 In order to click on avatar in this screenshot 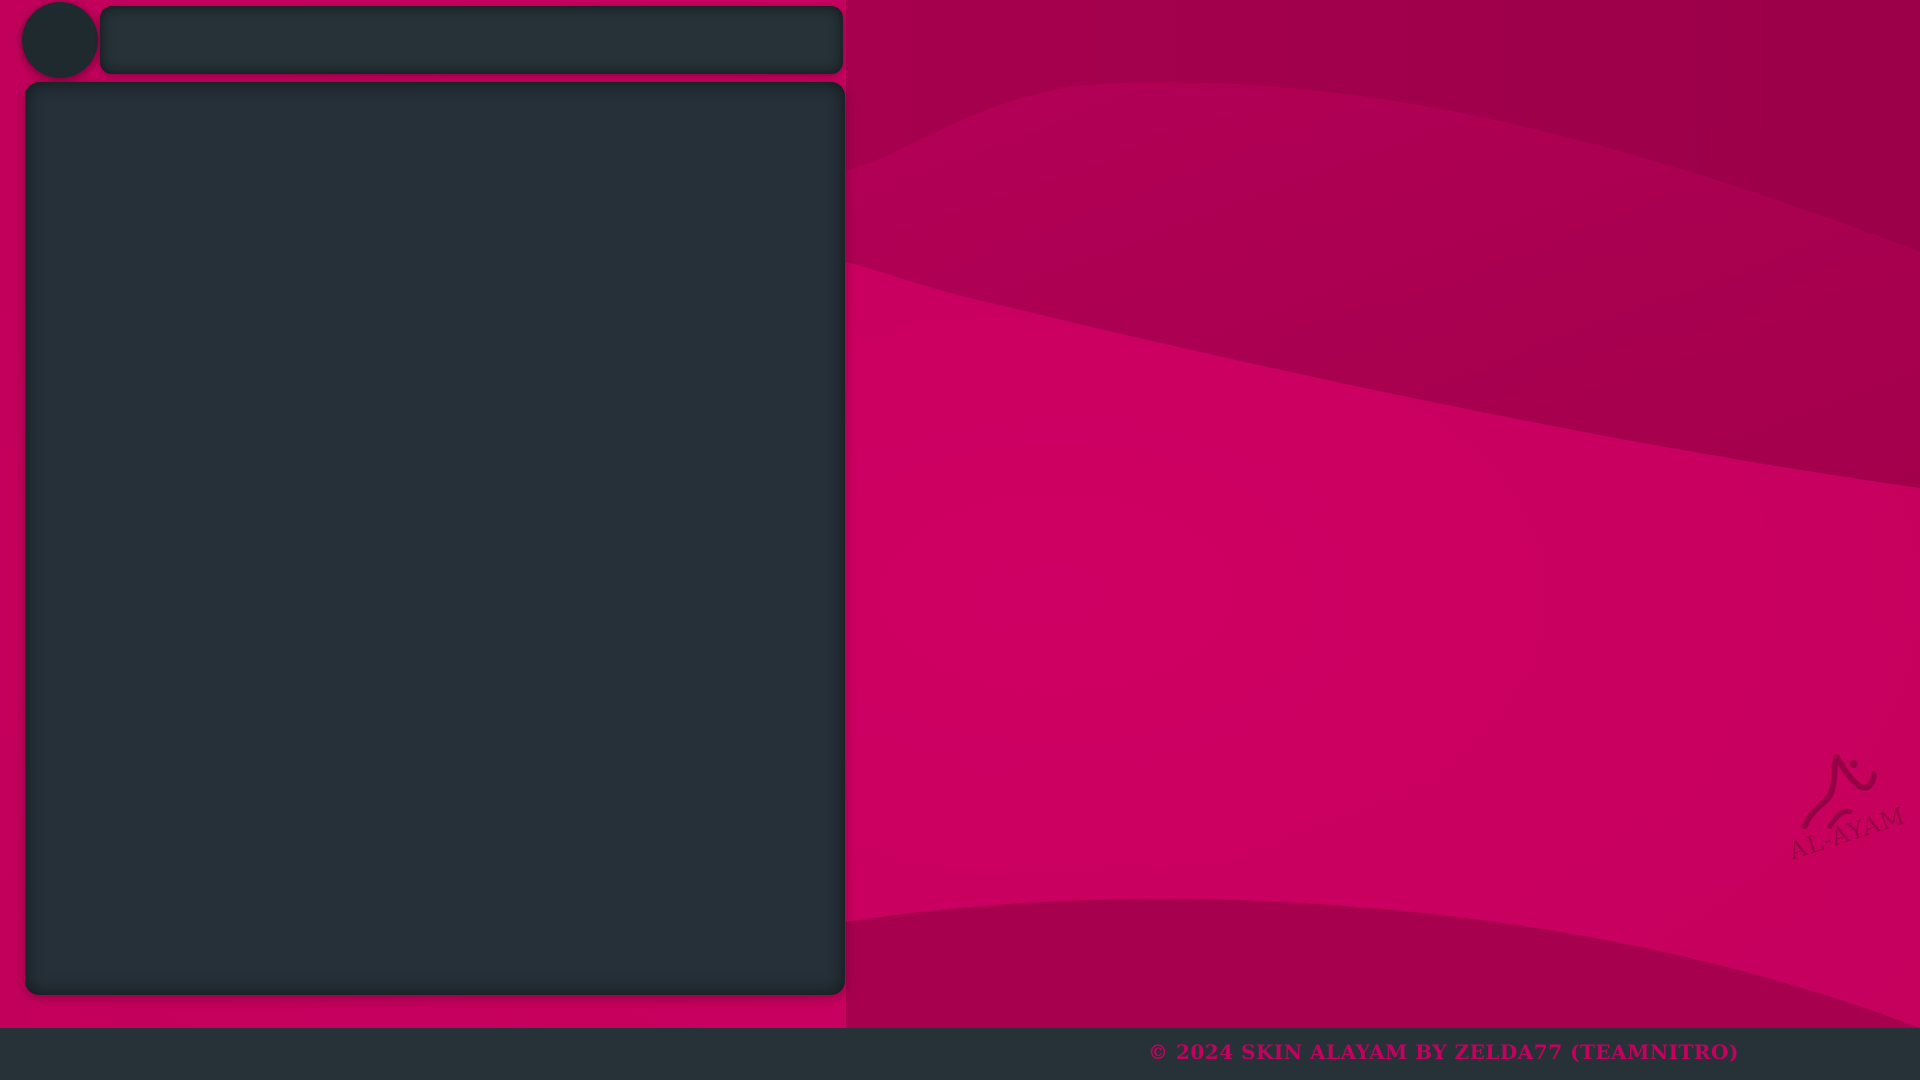, I will do `click(60, 40)`.